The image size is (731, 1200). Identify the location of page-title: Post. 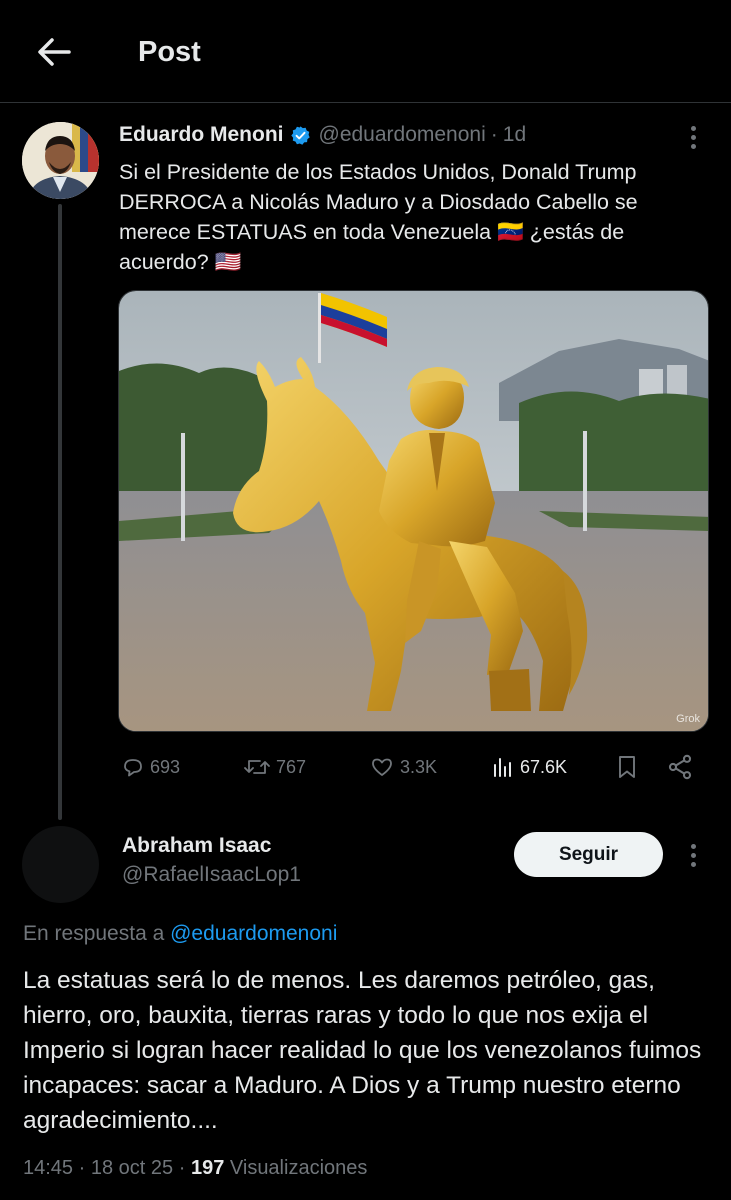
(169, 52).